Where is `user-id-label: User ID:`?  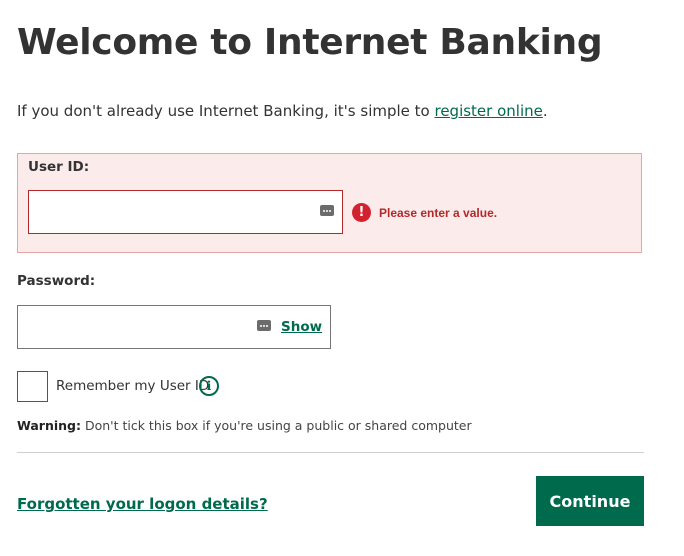
user-id-label: User ID: is located at coordinates (59, 167).